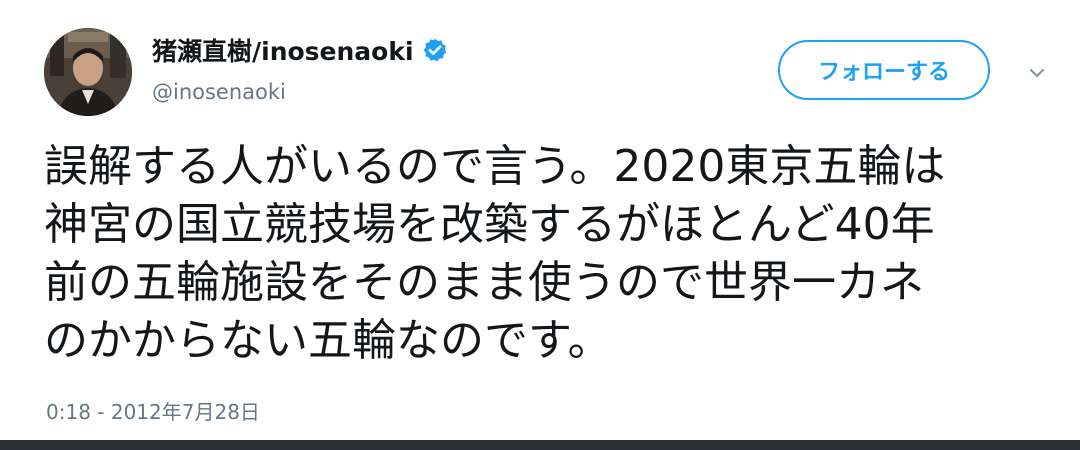 The height and width of the screenshot is (450, 1080). I want to click on bottom-bar, so click(540, 445).